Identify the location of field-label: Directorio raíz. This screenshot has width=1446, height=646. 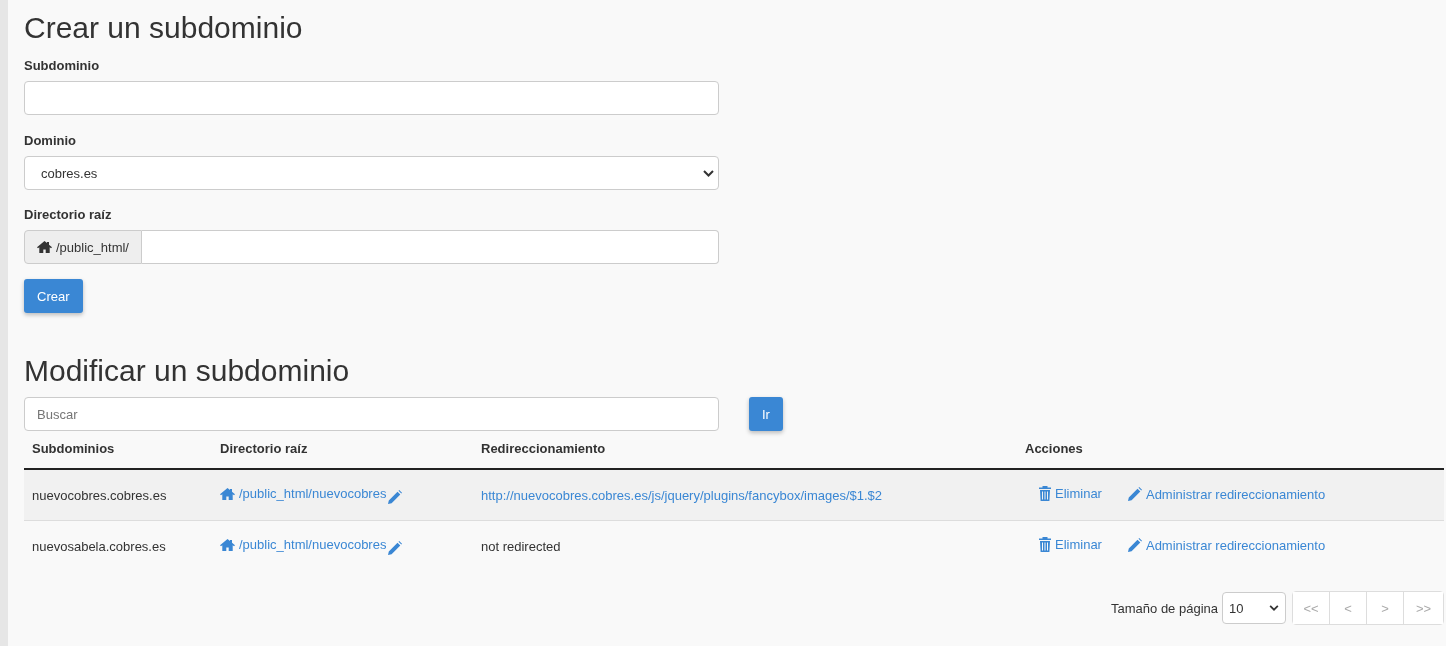
(68, 214).